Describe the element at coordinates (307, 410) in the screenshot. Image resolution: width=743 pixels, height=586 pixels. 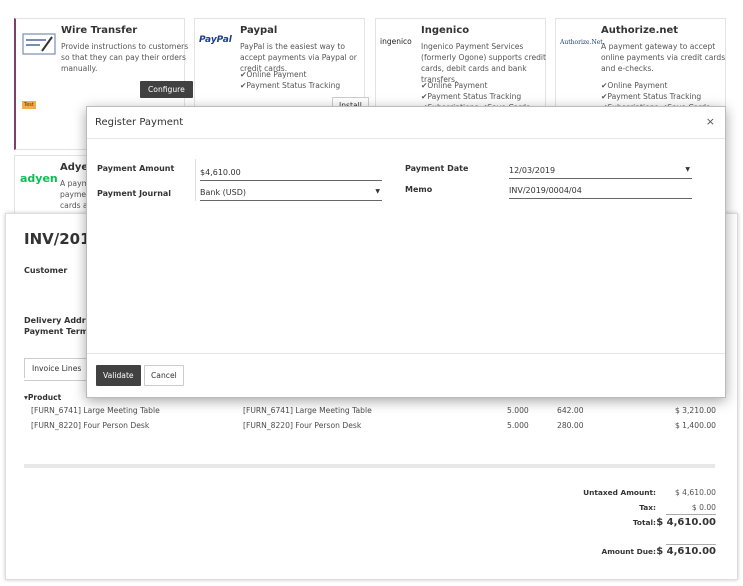
I see `line-label: [FURN_6741] Large Meeting Table` at that location.